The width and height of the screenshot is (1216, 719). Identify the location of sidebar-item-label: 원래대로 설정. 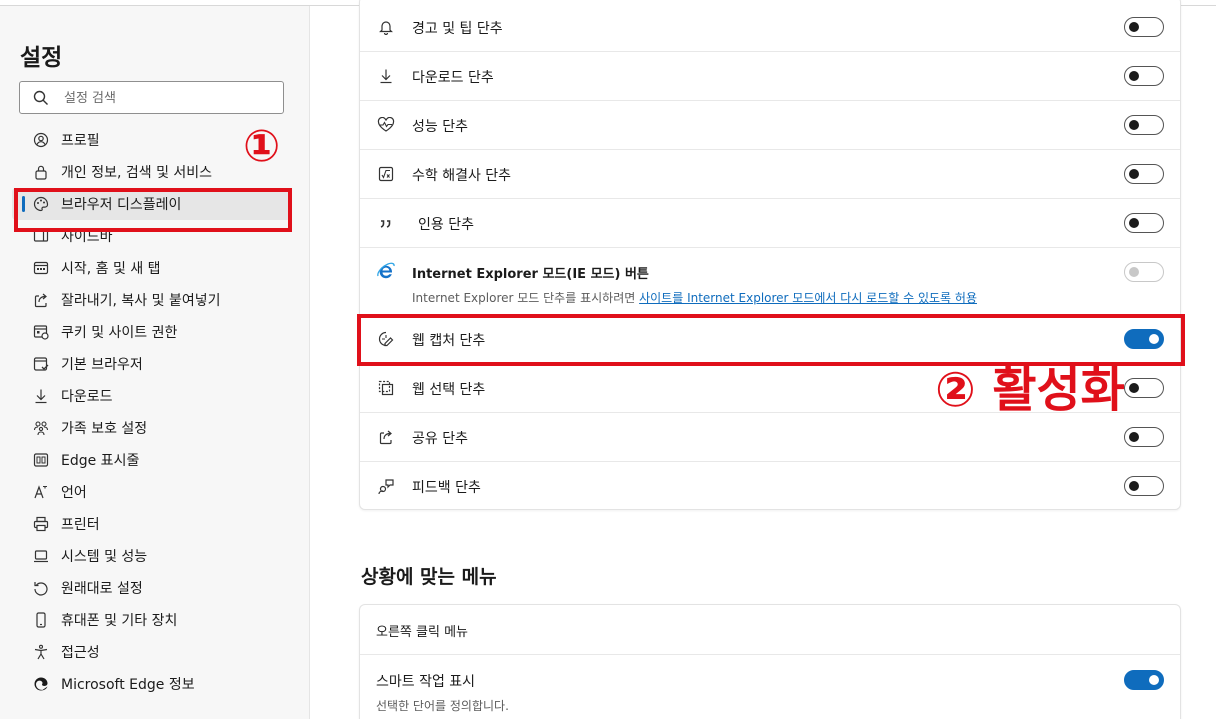
(102, 589).